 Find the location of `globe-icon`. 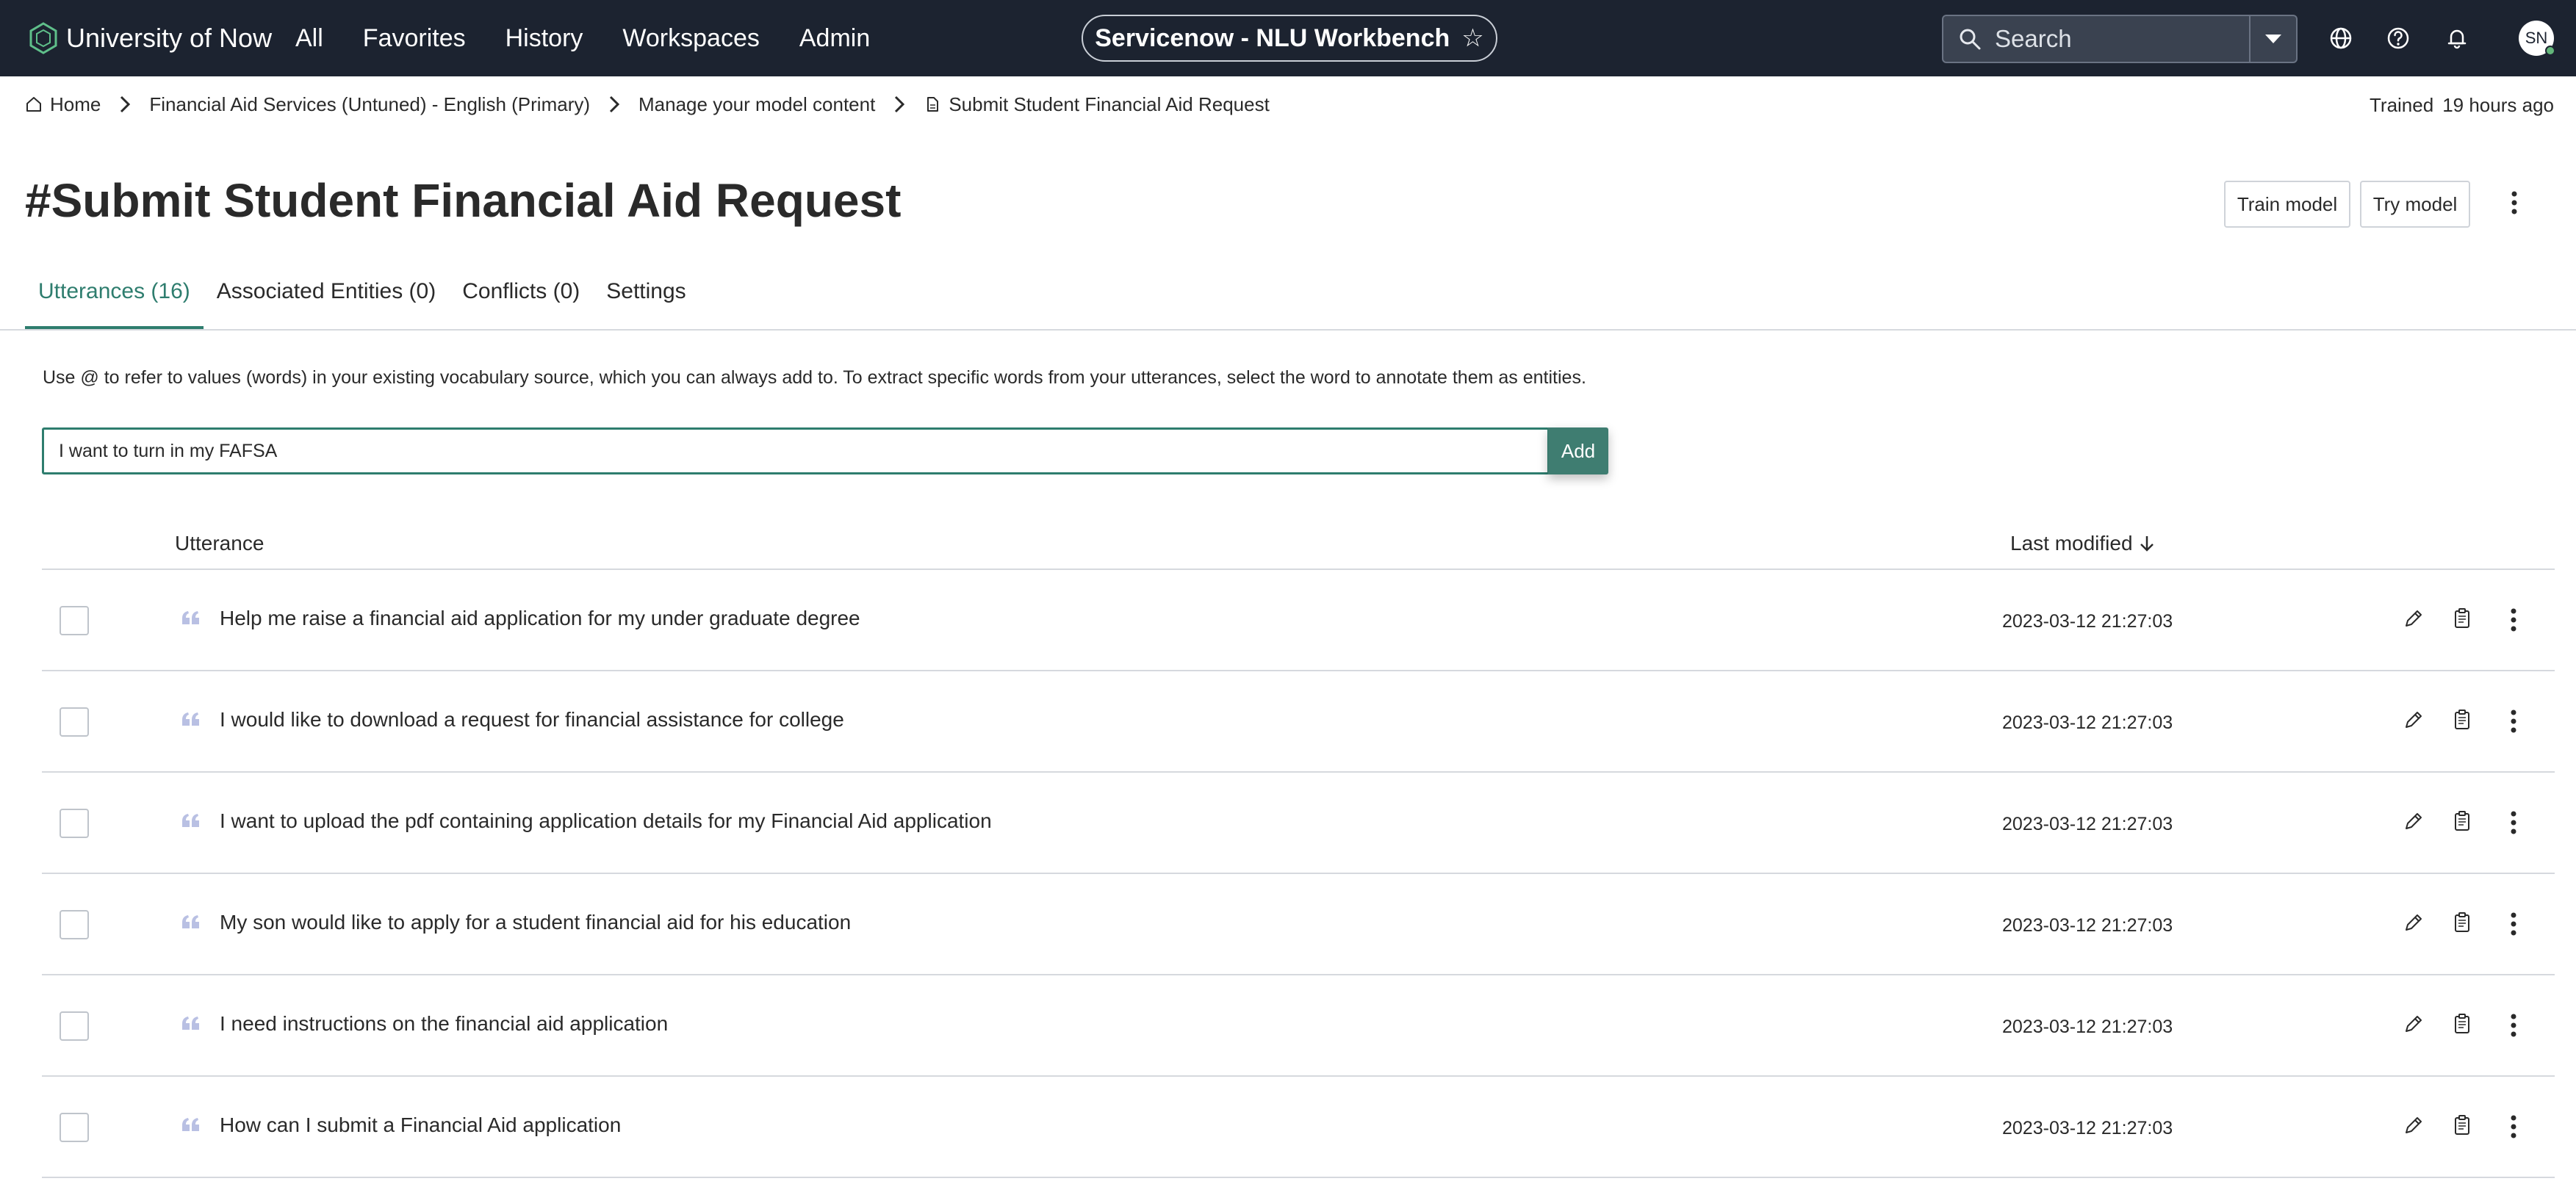

globe-icon is located at coordinates (2341, 38).